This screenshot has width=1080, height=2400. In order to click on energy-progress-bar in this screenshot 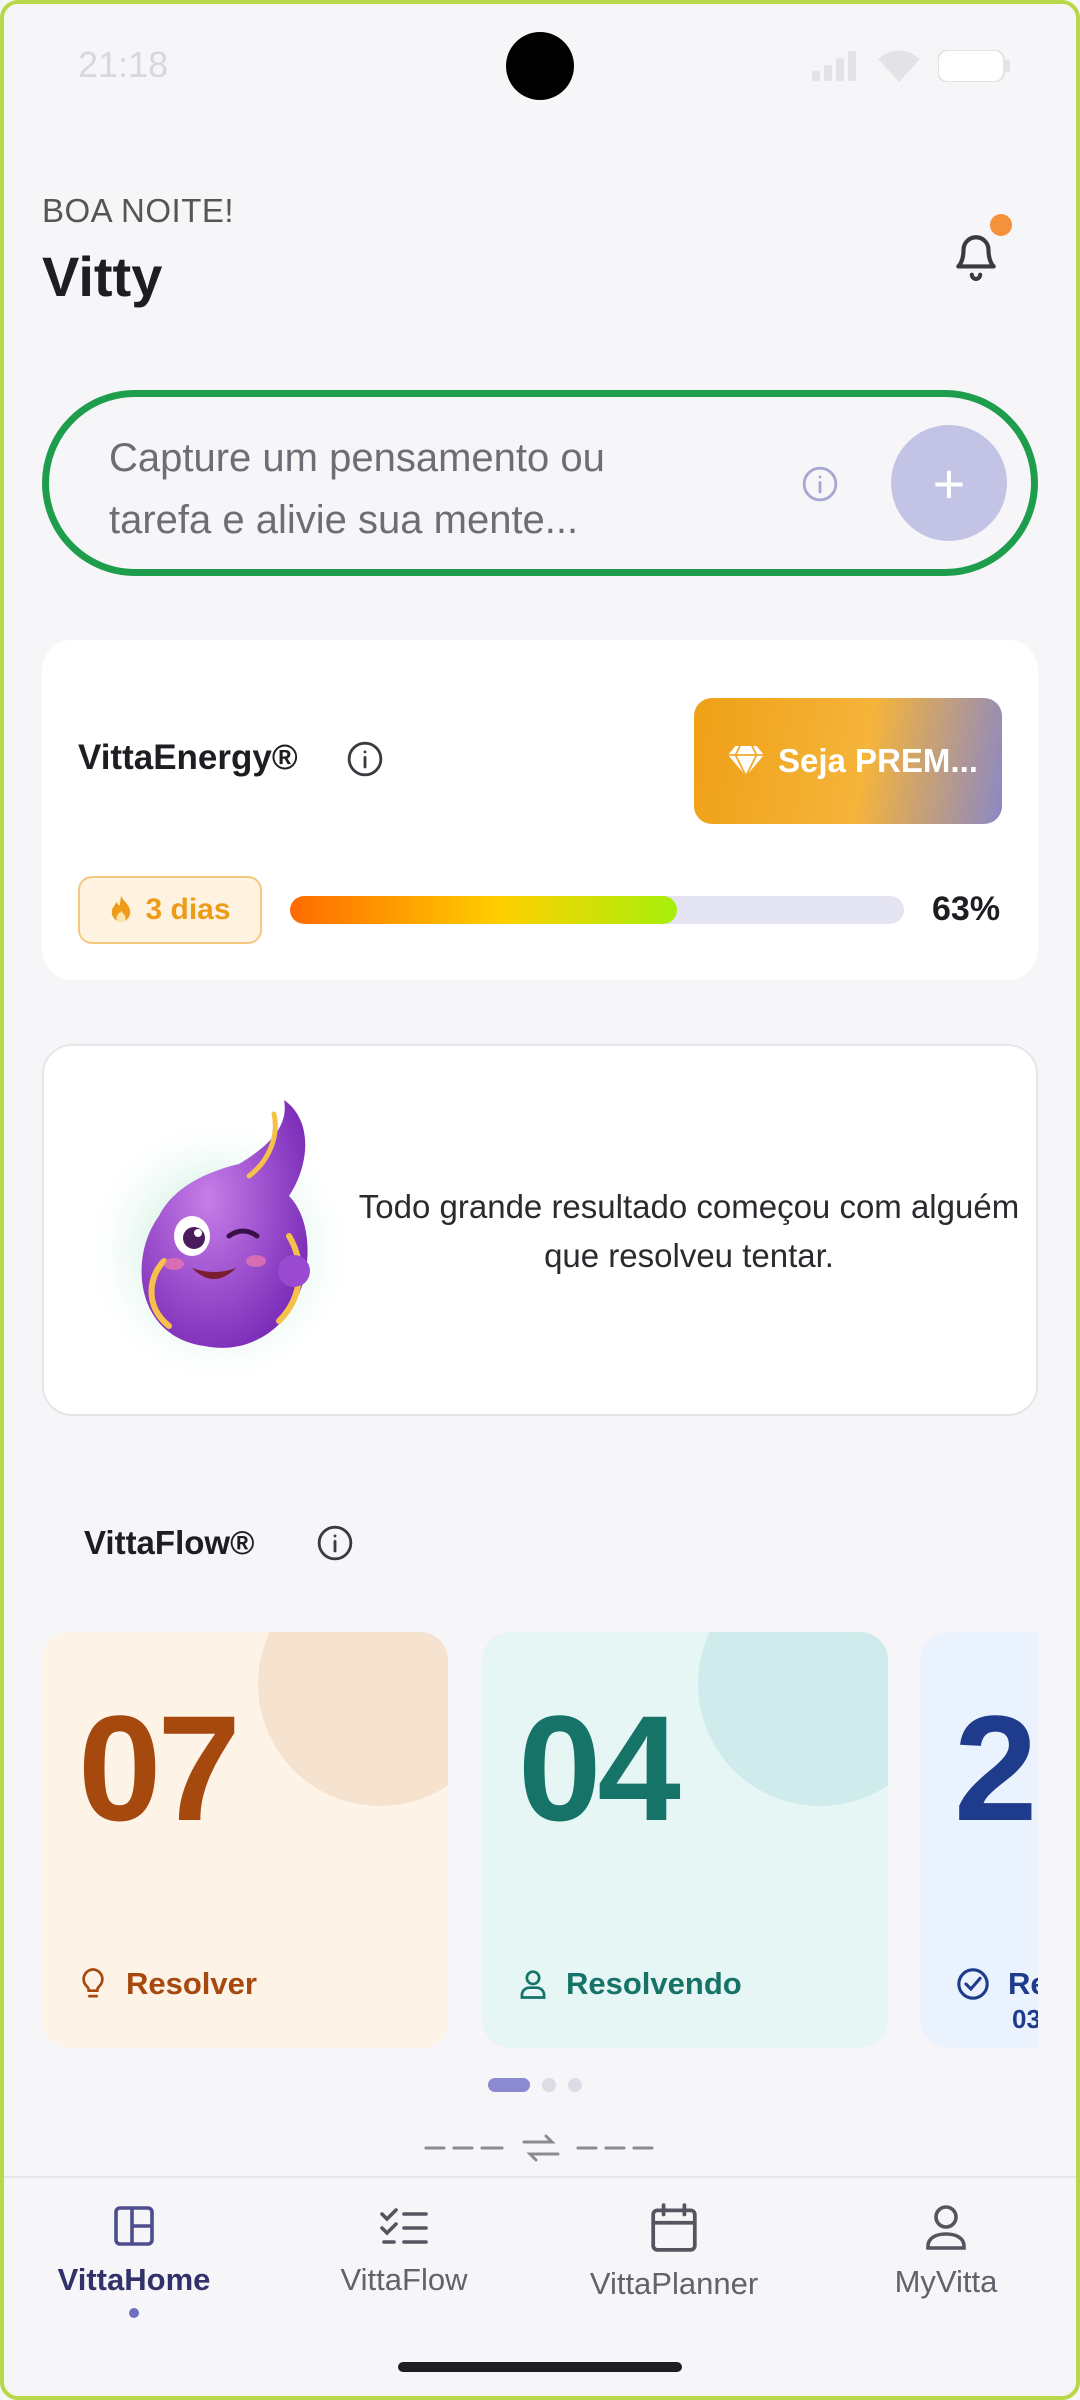, I will do `click(597, 910)`.